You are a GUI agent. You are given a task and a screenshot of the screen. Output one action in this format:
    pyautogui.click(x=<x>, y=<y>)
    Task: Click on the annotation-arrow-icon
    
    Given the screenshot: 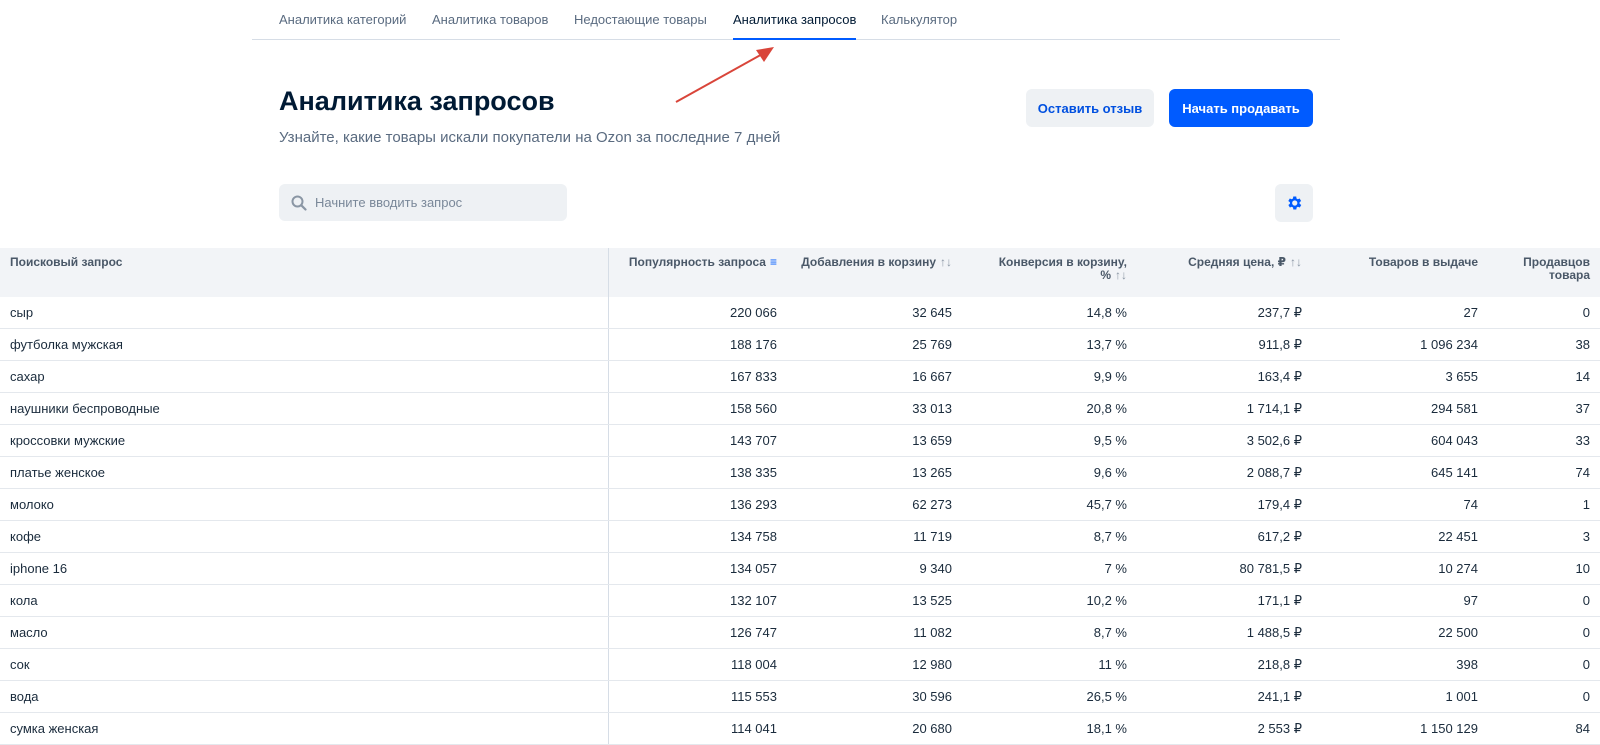 What is the action you would take?
    pyautogui.click(x=724, y=75)
    